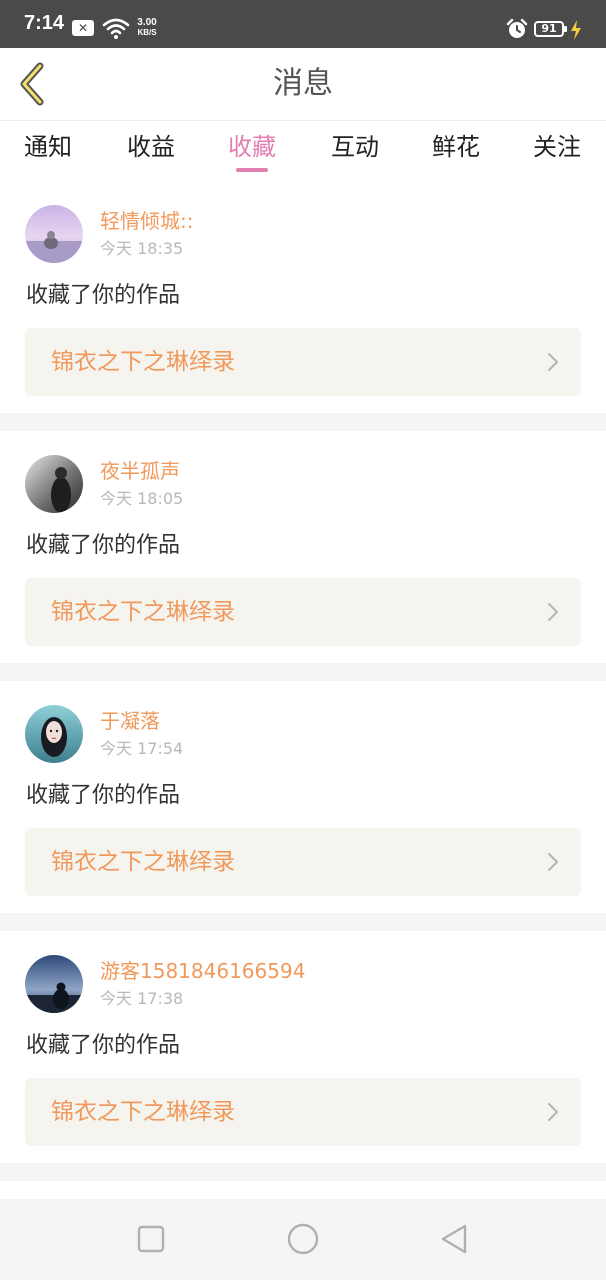 The image size is (606, 1280). I want to click on network-speed-value: 3.00, so click(147, 22).